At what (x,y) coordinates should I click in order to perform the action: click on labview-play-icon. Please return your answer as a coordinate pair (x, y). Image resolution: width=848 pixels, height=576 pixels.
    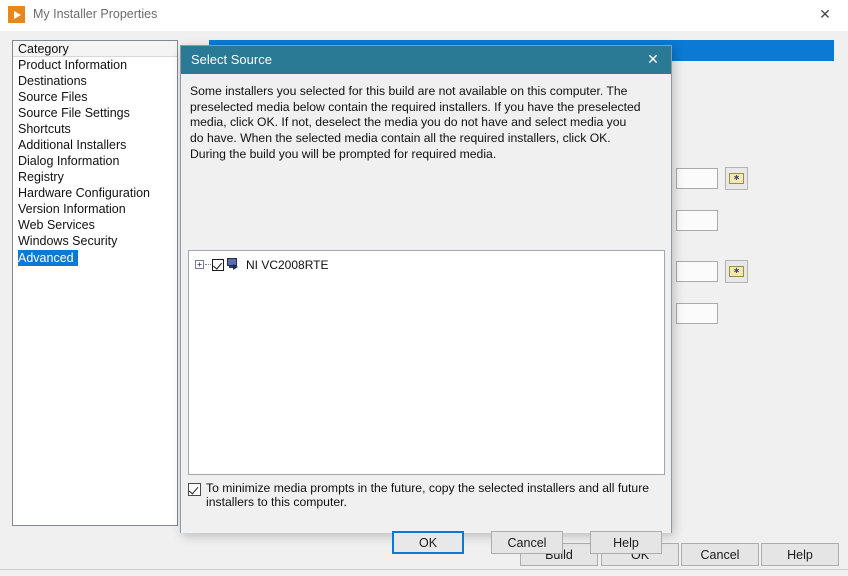
    Looking at the image, I should click on (16, 14).